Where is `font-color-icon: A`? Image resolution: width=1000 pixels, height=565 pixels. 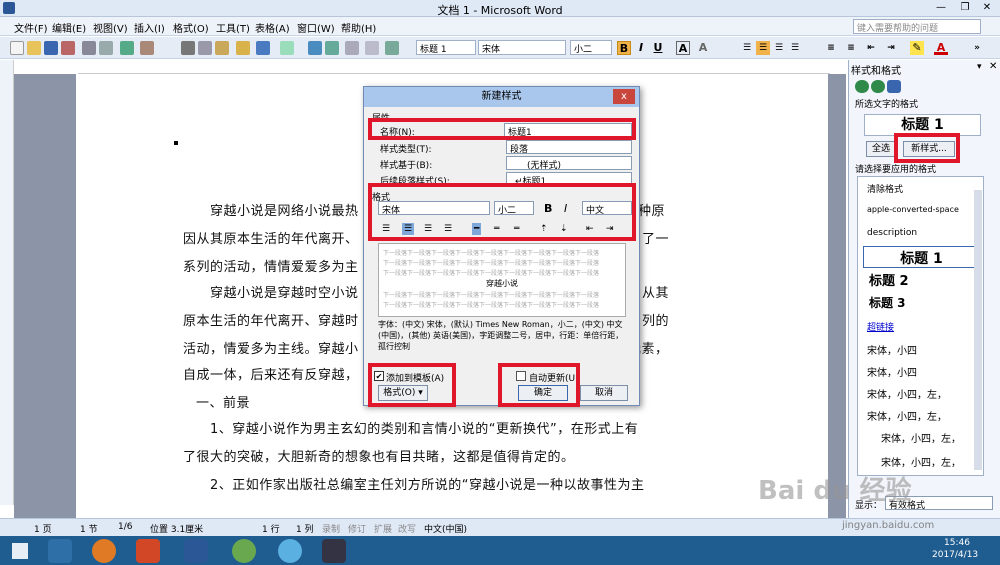
font-color-icon: A is located at coordinates (941, 48).